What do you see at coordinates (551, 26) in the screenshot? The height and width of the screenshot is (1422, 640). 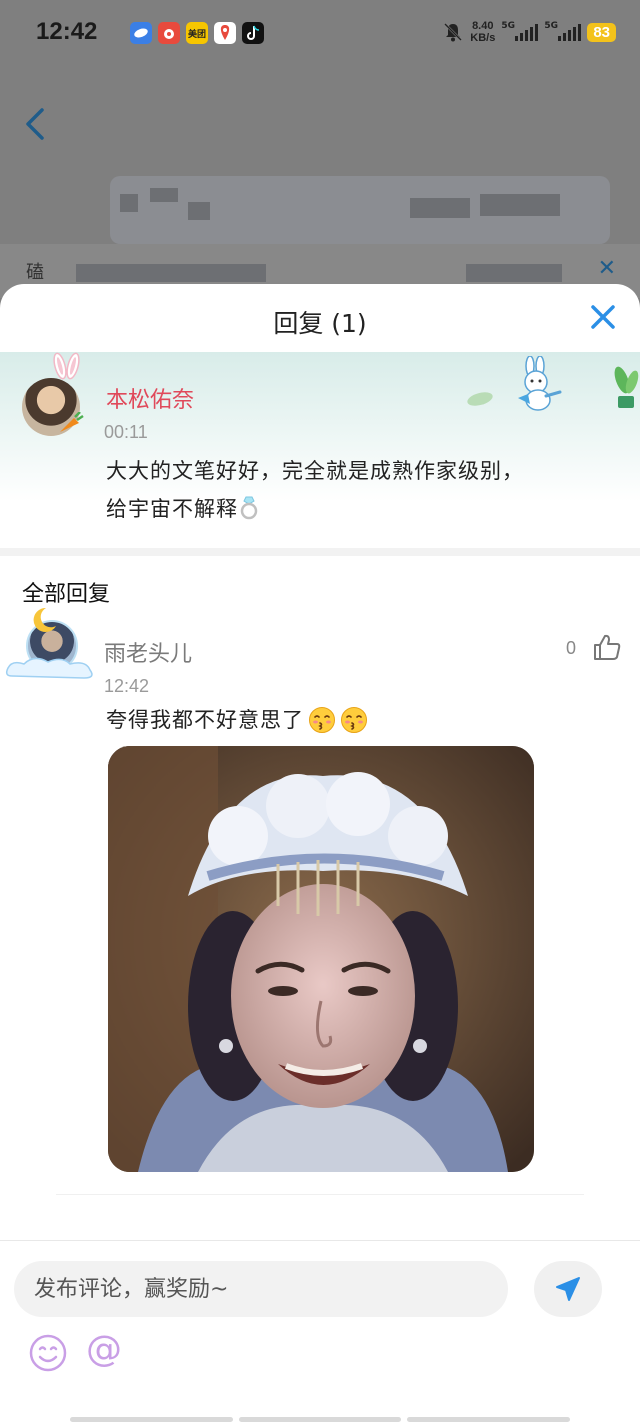 I see `signal-2-label: 5G` at bounding box center [551, 26].